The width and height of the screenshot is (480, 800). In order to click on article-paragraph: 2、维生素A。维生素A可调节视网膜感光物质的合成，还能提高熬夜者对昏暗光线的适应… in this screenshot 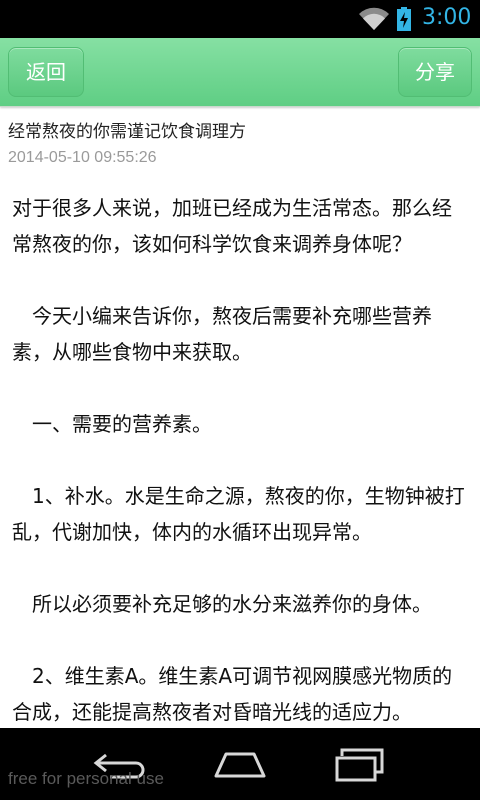, I will do `click(232, 694)`.